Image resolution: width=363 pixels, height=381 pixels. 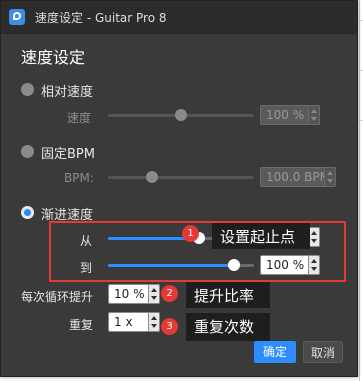 I want to click on increase-value: 10 %, so click(x=129, y=294).